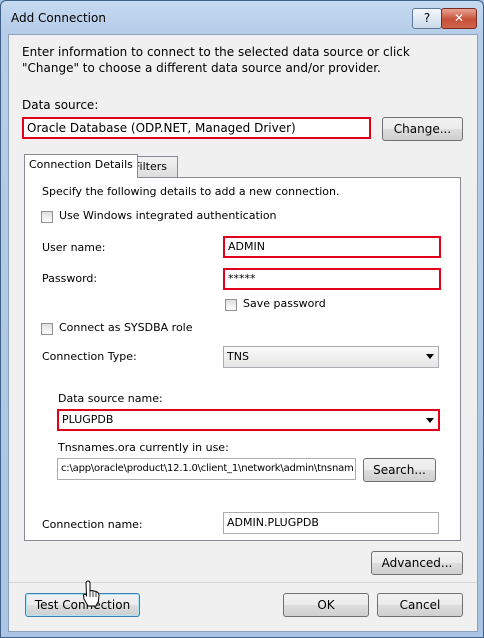 Image resolution: width=484 pixels, height=638 pixels. What do you see at coordinates (89, 356) in the screenshot?
I see `connection-type-label: Connection Type:` at bounding box center [89, 356].